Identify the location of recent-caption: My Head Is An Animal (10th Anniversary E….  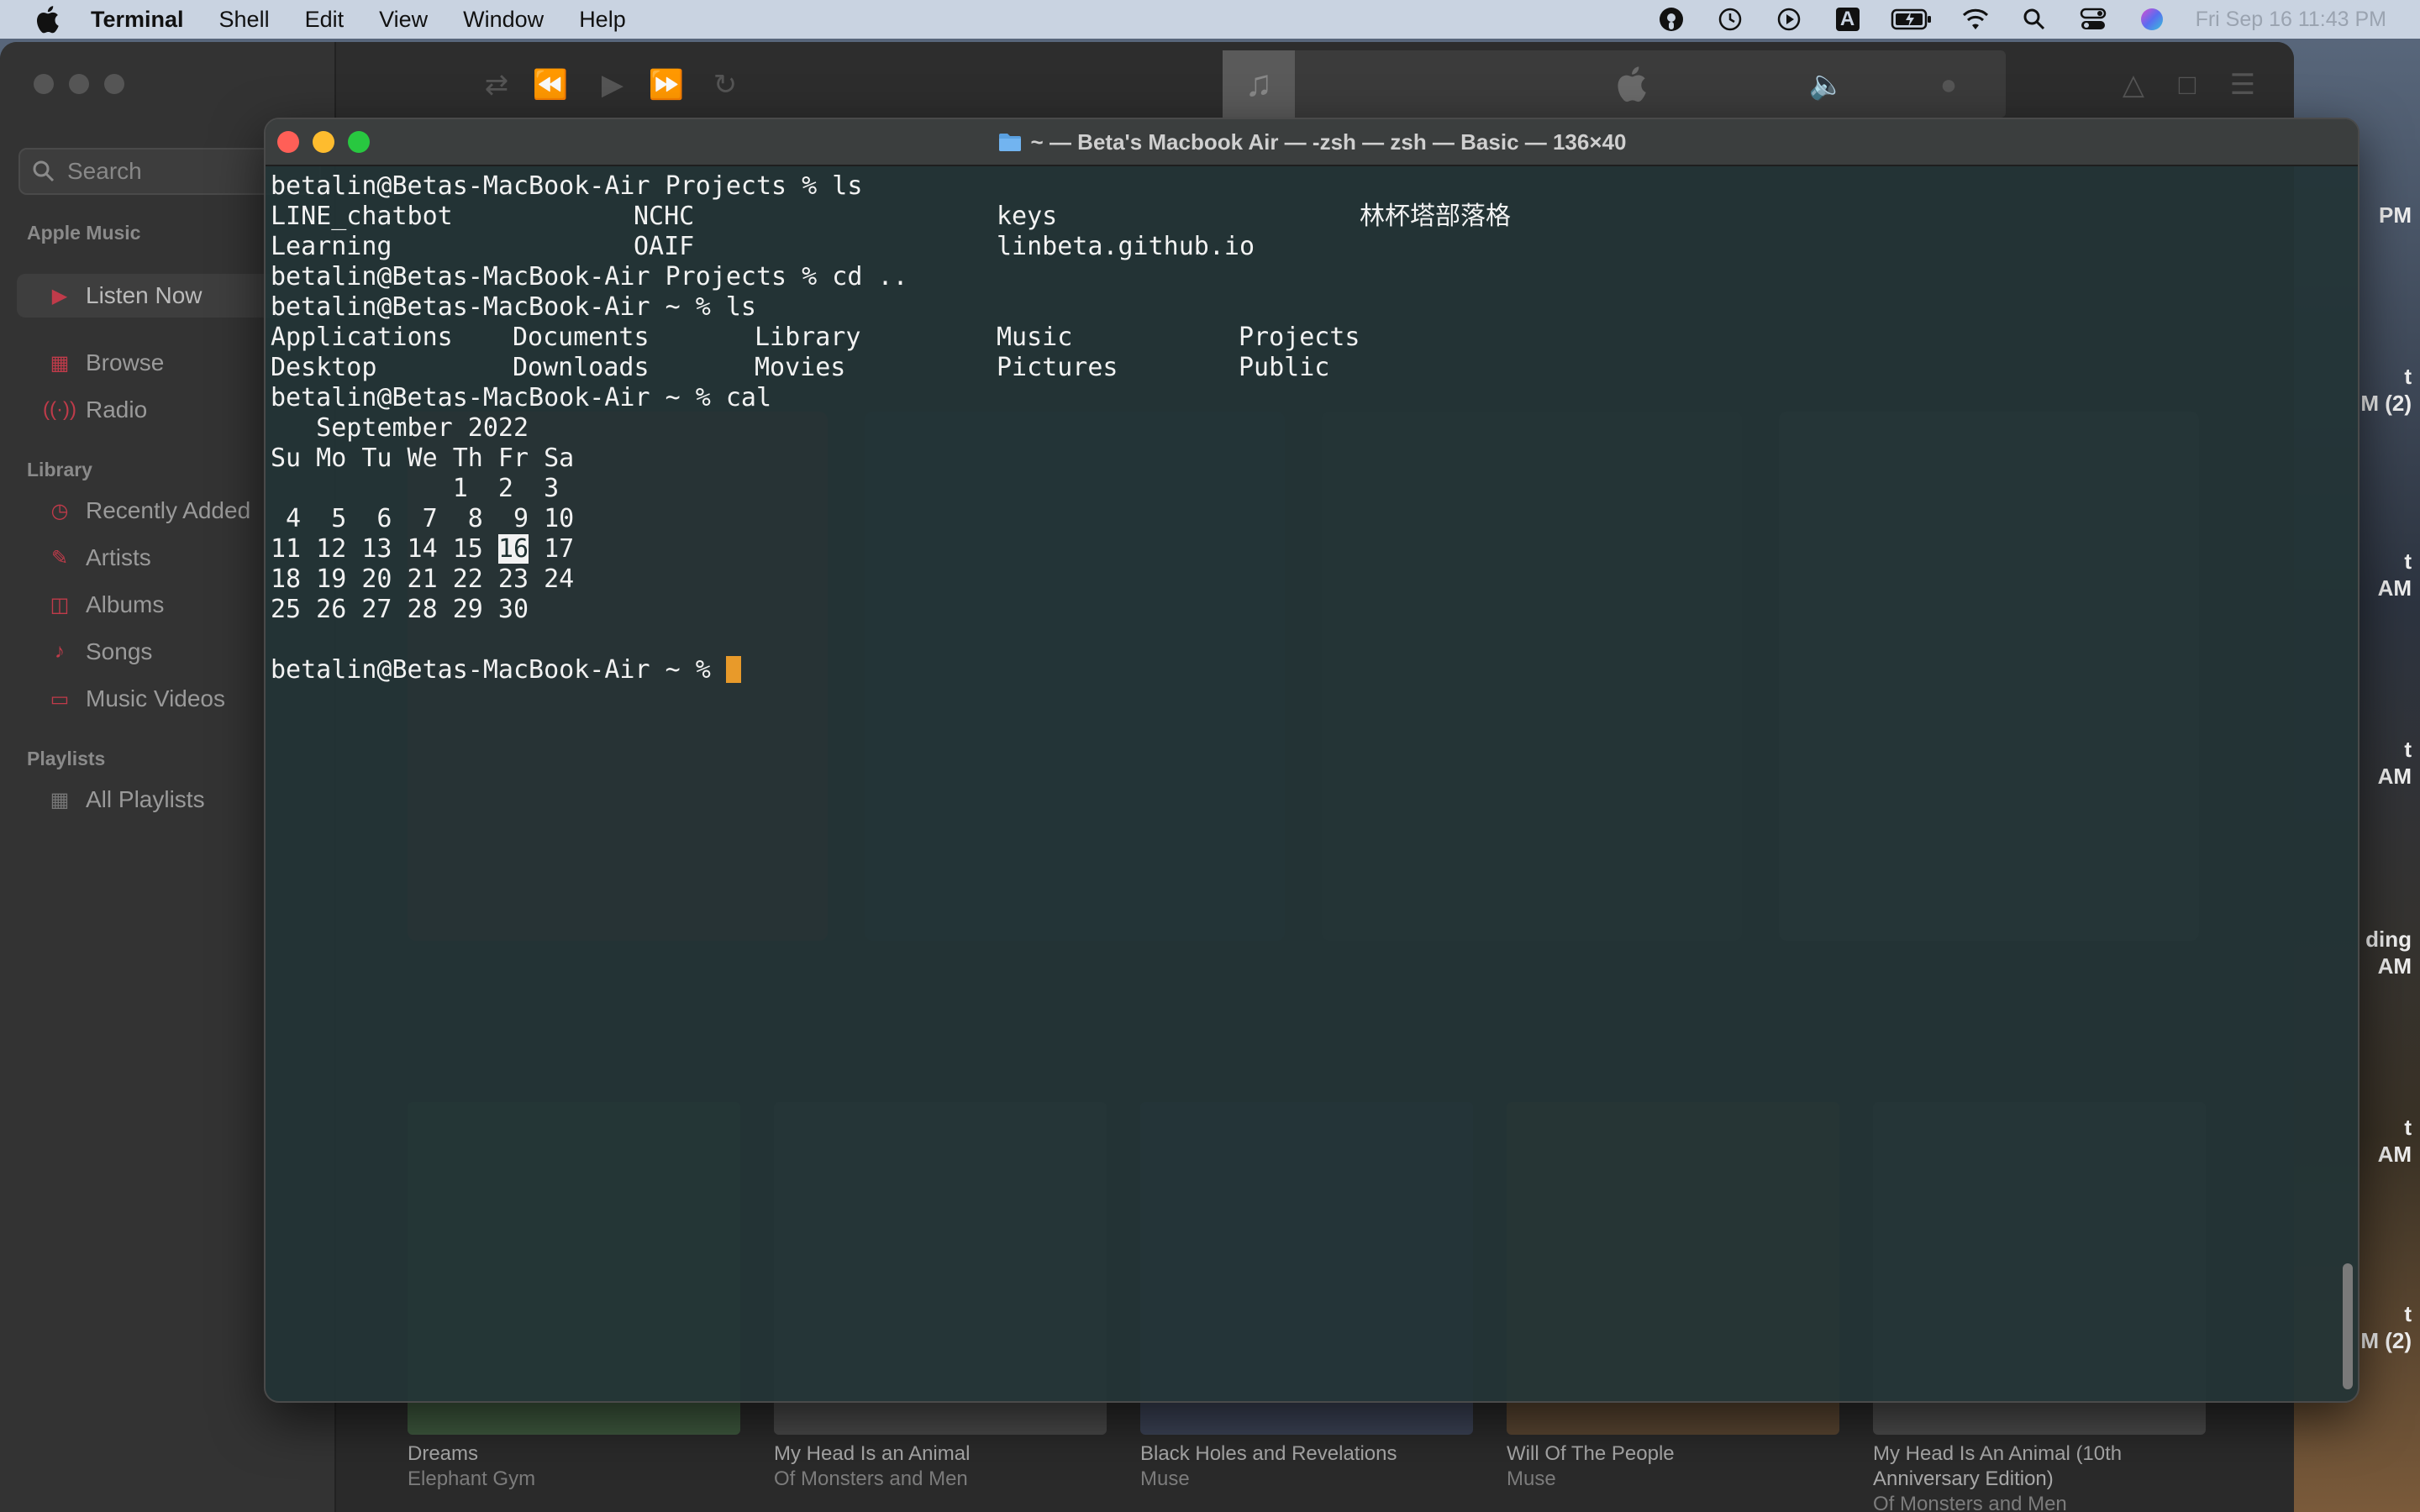
(2016, 1476).